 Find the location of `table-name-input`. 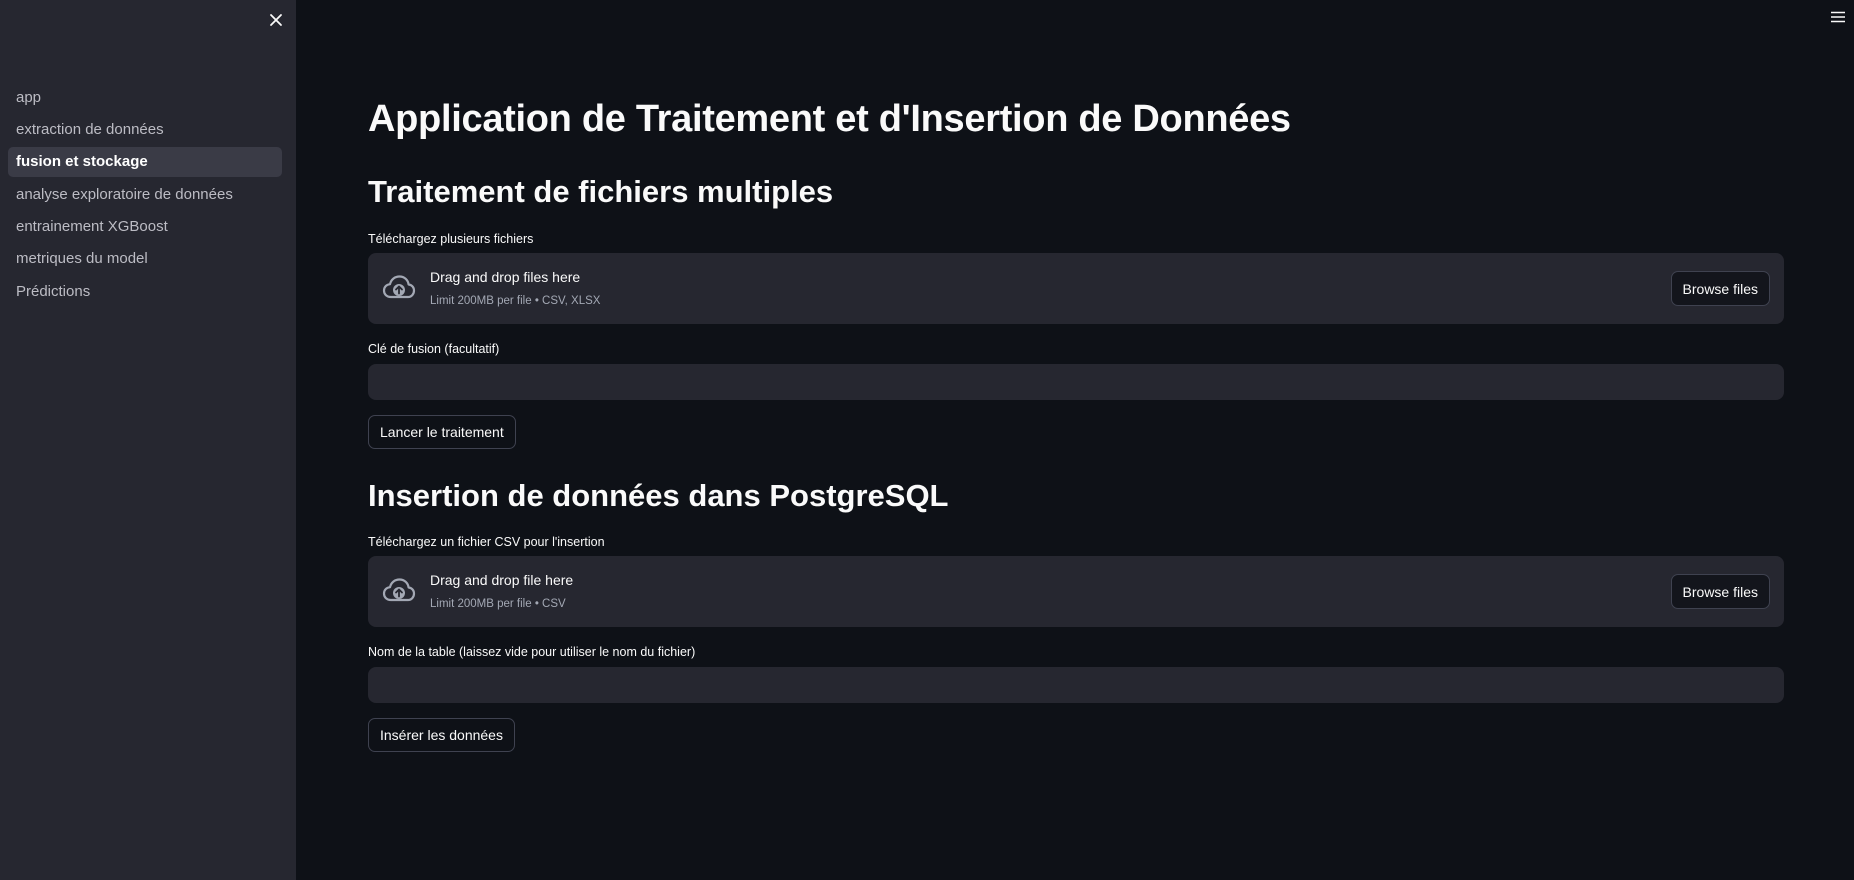

table-name-input is located at coordinates (1076, 685).